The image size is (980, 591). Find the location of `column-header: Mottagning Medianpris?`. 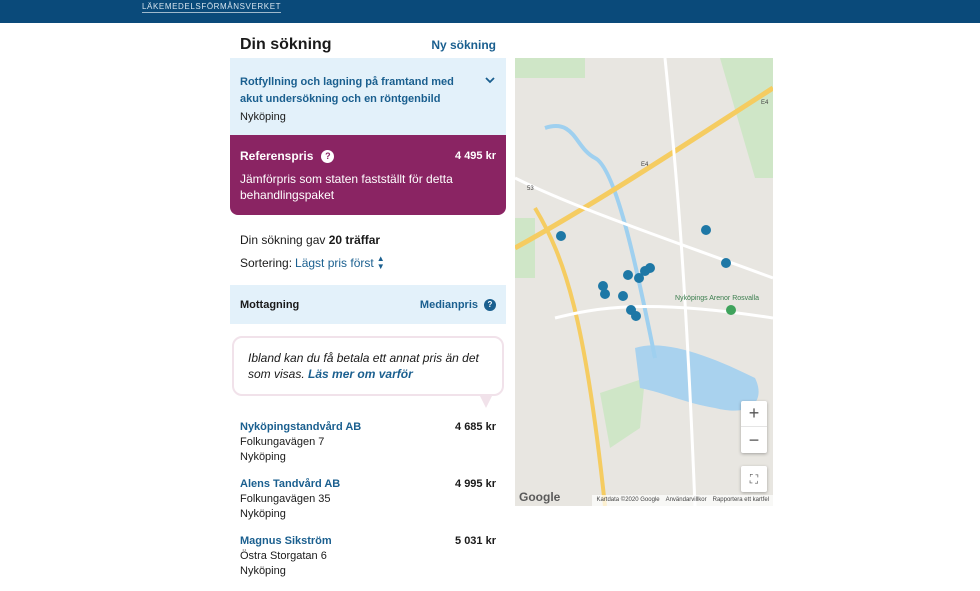

column-header: Mottagning Medianpris? is located at coordinates (368, 304).